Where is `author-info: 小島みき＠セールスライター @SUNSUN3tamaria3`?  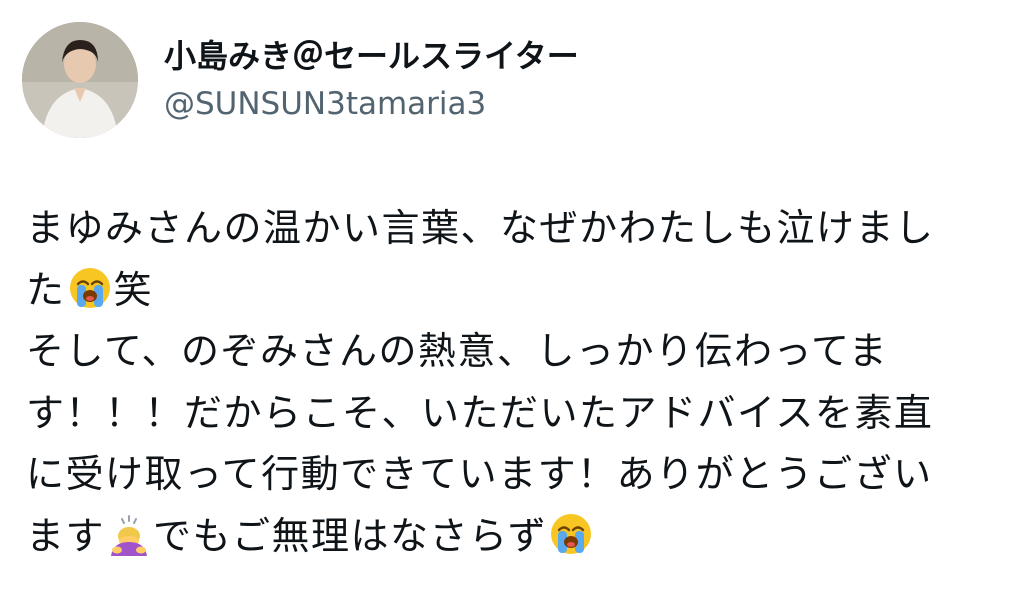
author-info: 小島みき＠セールスライター @SUNSUN3tamaria3 is located at coordinates (371, 80).